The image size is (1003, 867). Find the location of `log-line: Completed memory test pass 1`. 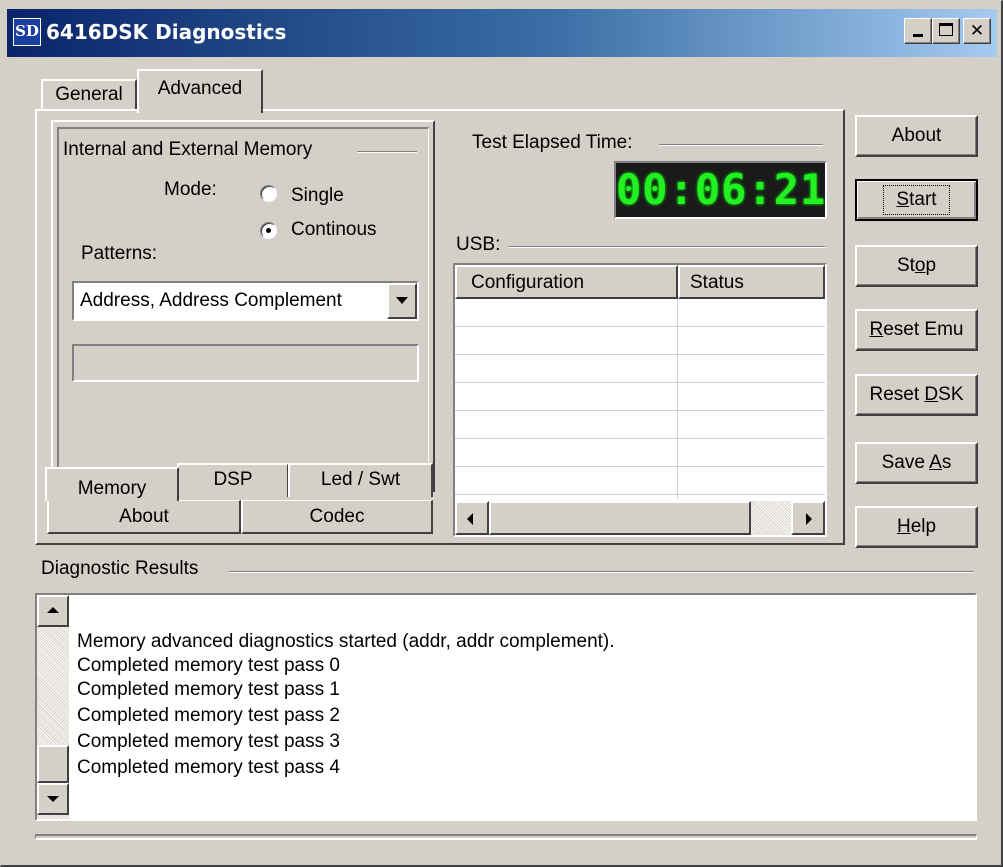

log-line: Completed memory test pass 1 is located at coordinates (208, 689).